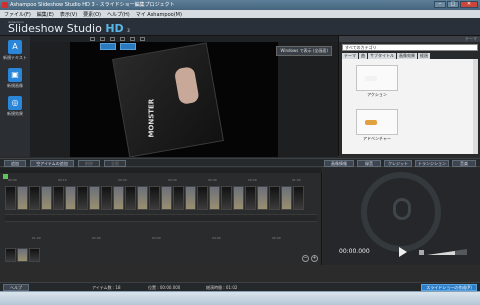 This screenshot has width=480, height=305. Describe the element at coordinates (276, 238) in the screenshot. I see `ruler-tick: 05:00` at that location.